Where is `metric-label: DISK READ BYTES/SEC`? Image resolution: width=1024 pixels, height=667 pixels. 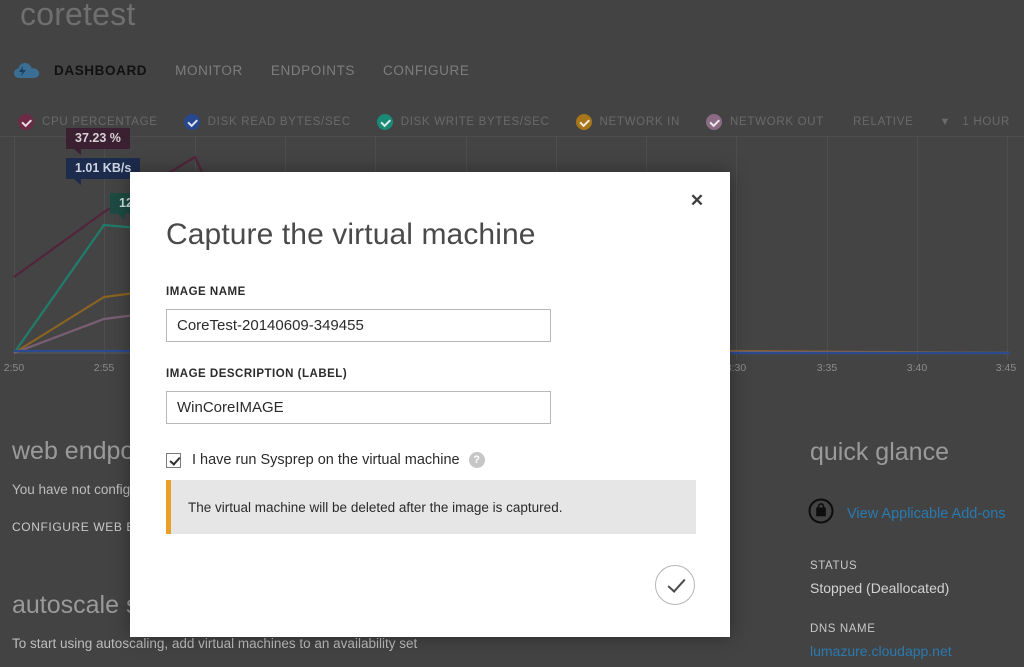
metric-label: DISK READ BYTES/SEC is located at coordinates (279, 122).